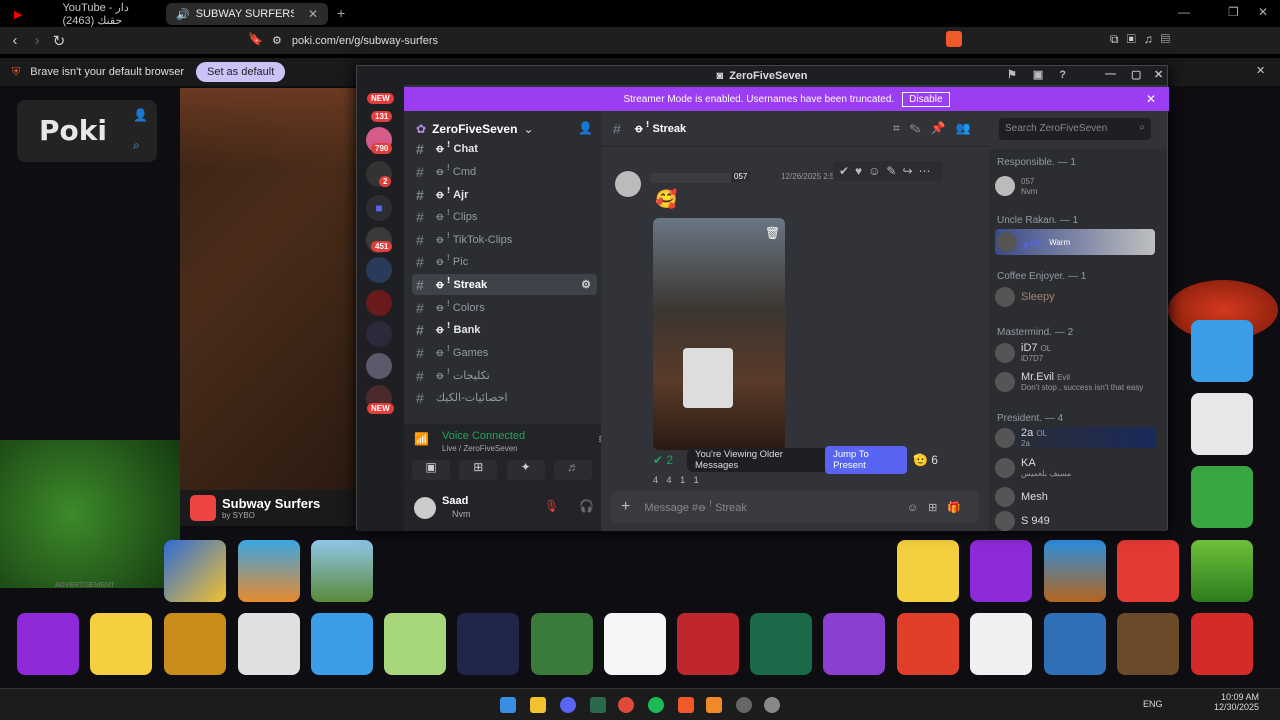 Image resolution: width=1280 pixels, height=720 pixels. Describe the element at coordinates (586, 506) in the screenshot. I see `deafen-icon: 🎧` at that location.